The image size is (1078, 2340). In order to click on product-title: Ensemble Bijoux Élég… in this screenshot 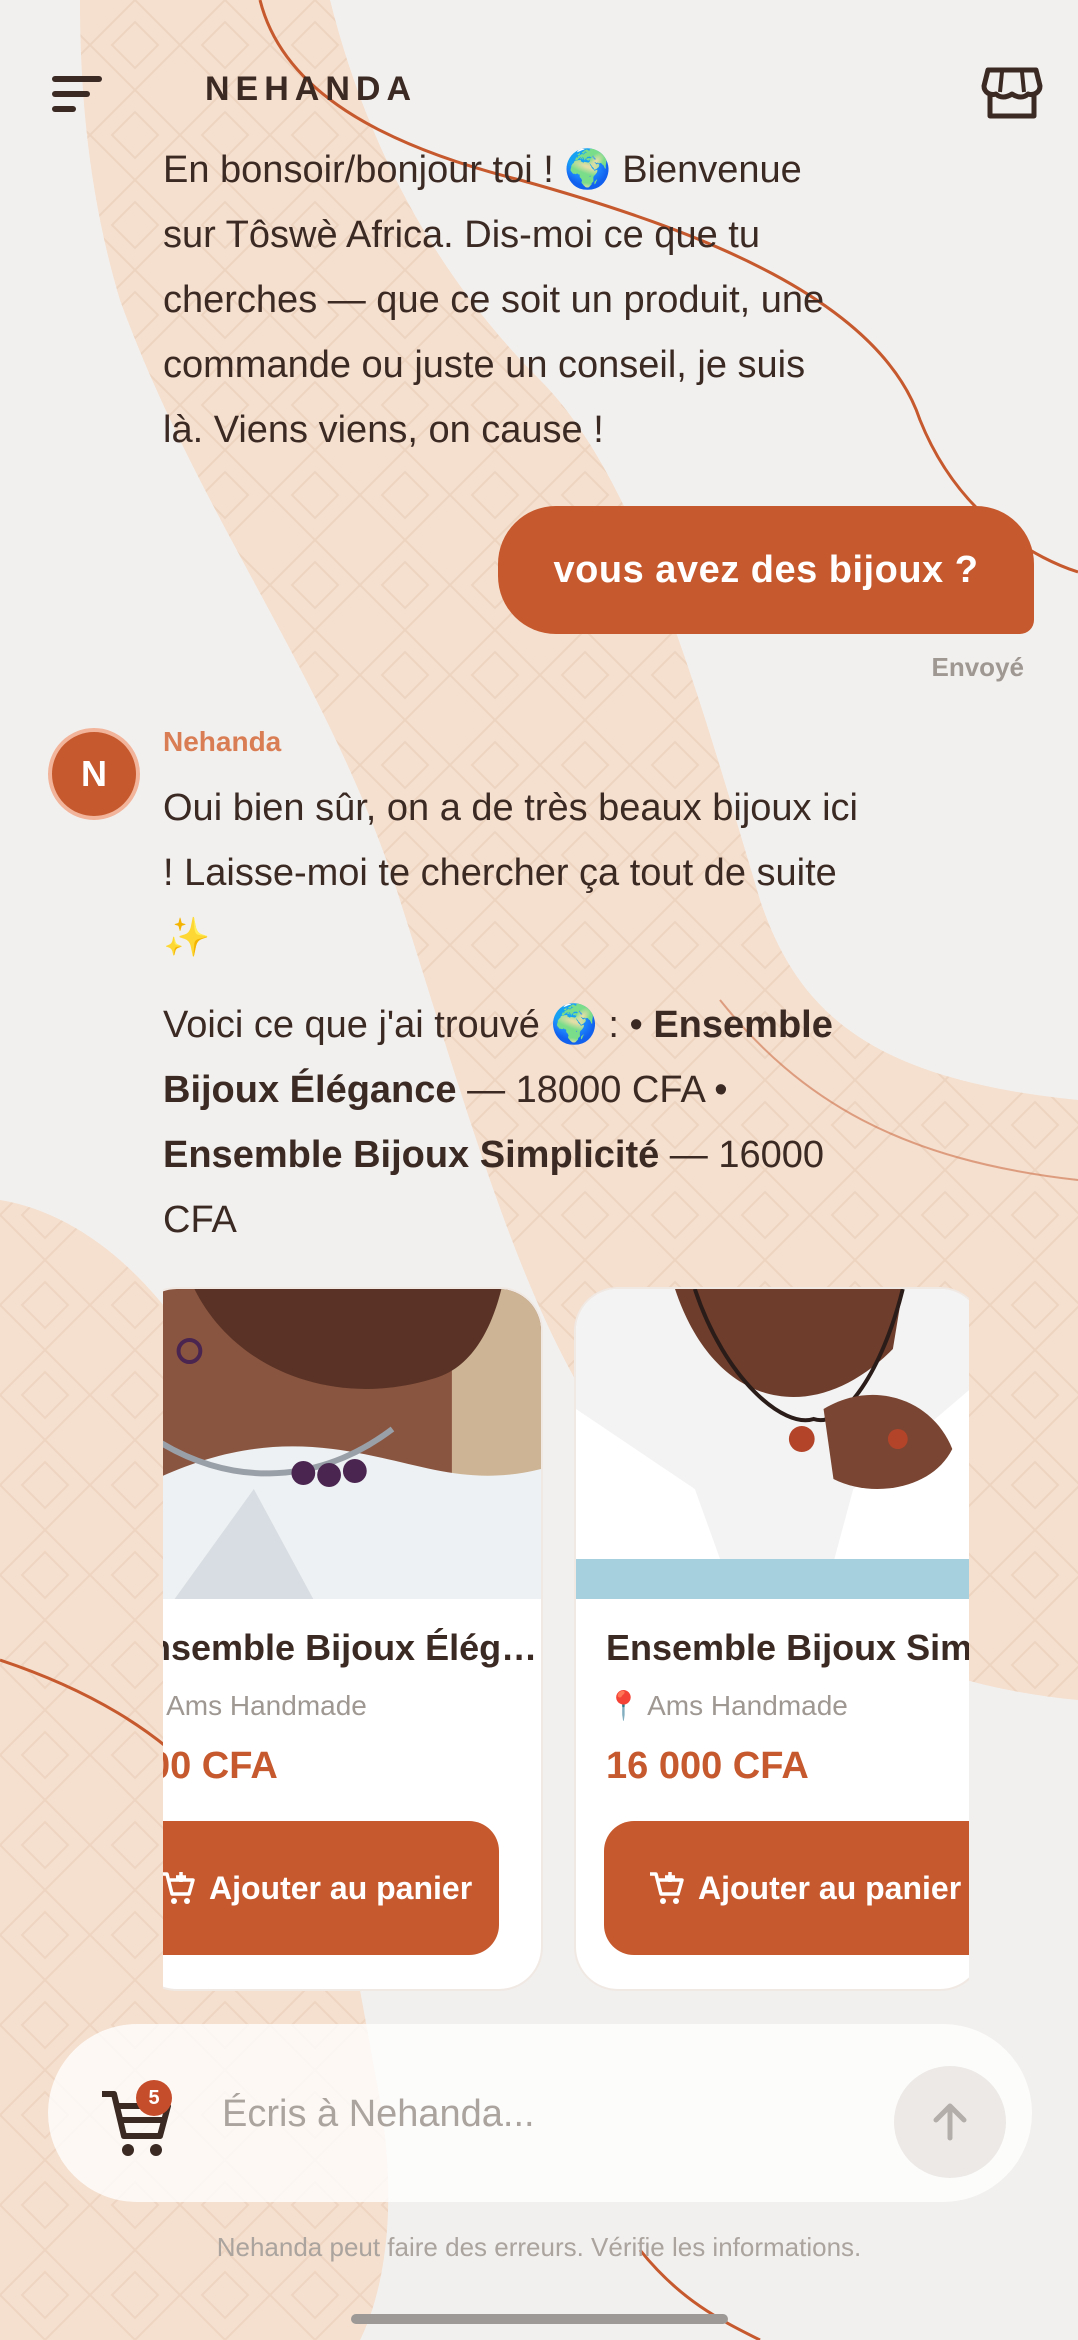, I will do `click(350, 1647)`.